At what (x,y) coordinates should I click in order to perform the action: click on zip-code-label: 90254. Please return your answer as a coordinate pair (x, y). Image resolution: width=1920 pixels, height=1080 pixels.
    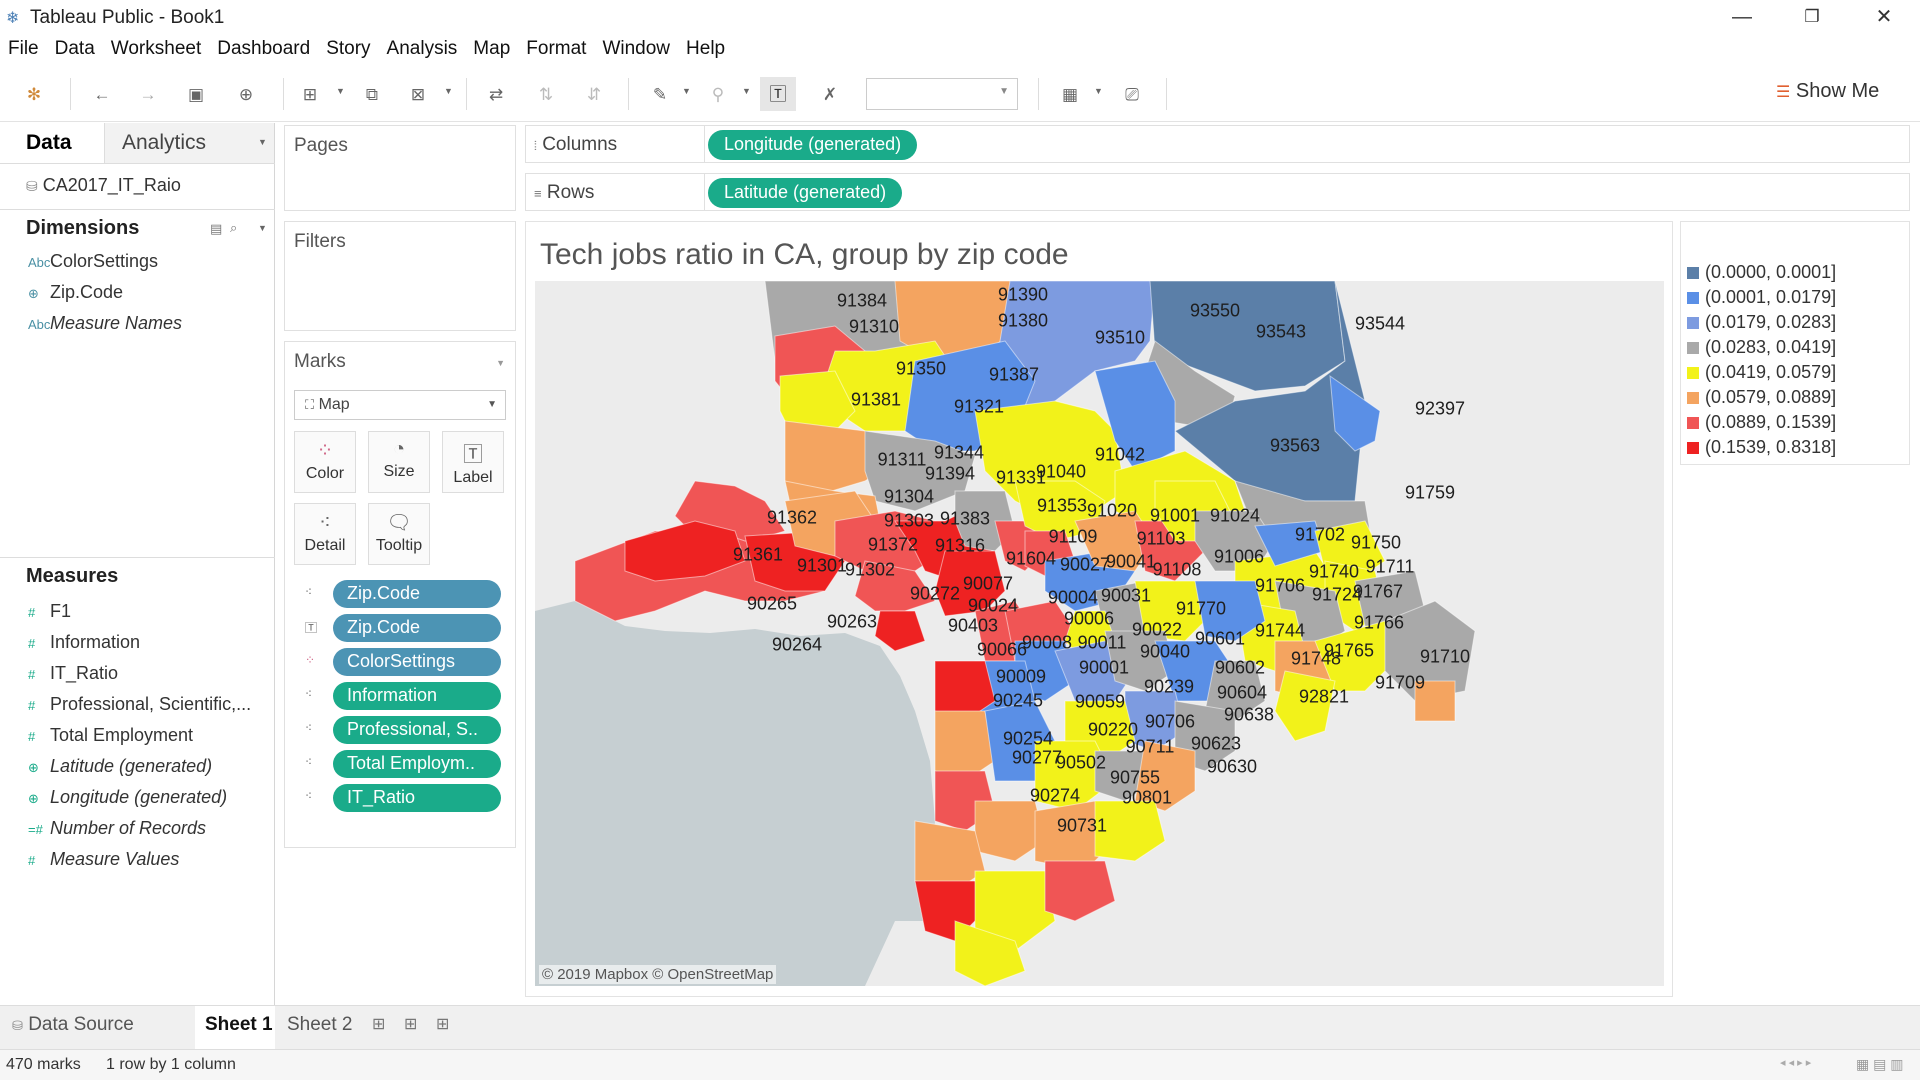
    Looking at the image, I should click on (1028, 739).